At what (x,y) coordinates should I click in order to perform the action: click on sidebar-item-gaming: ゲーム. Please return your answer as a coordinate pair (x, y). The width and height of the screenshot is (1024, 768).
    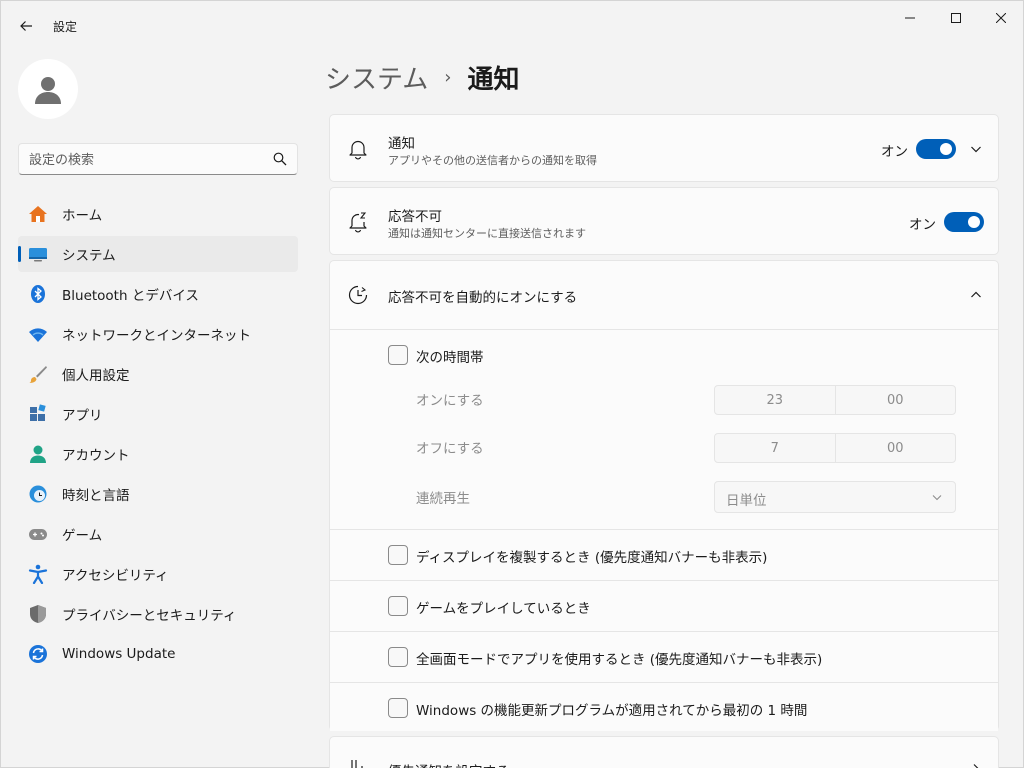
    Looking at the image, I should click on (158, 534).